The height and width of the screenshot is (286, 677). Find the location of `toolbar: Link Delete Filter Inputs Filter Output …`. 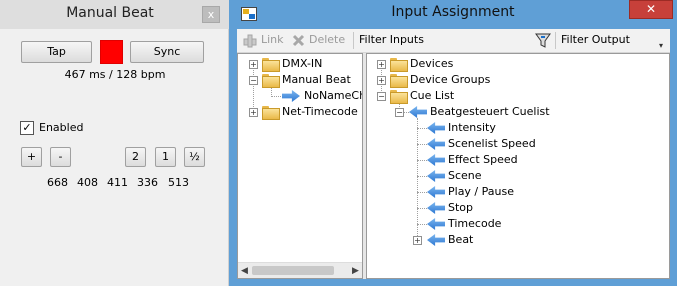

toolbar: Link Delete Filter Inputs Filter Output … is located at coordinates (453, 41).